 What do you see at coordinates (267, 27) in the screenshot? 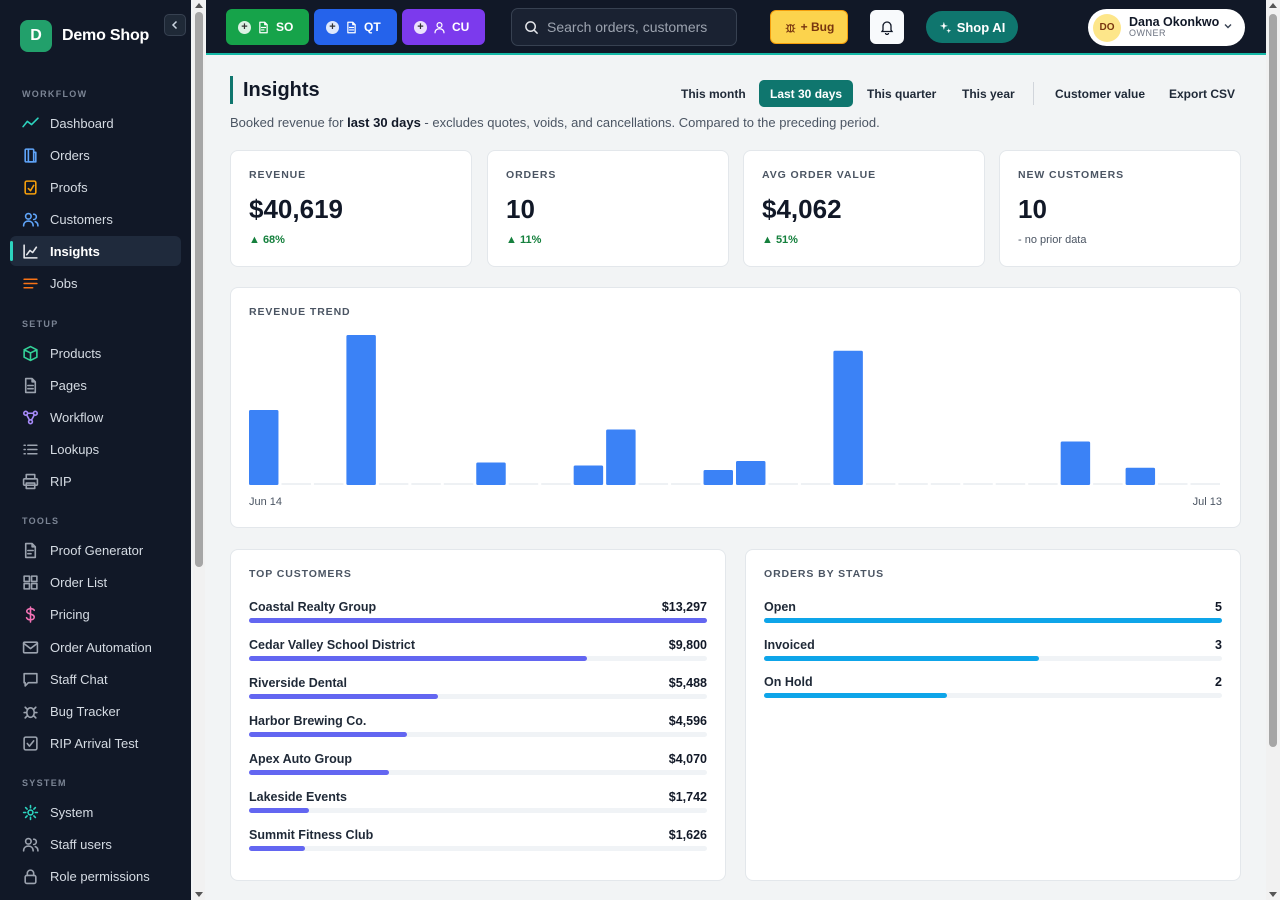
I see `quick-create-so-button: + SO` at bounding box center [267, 27].